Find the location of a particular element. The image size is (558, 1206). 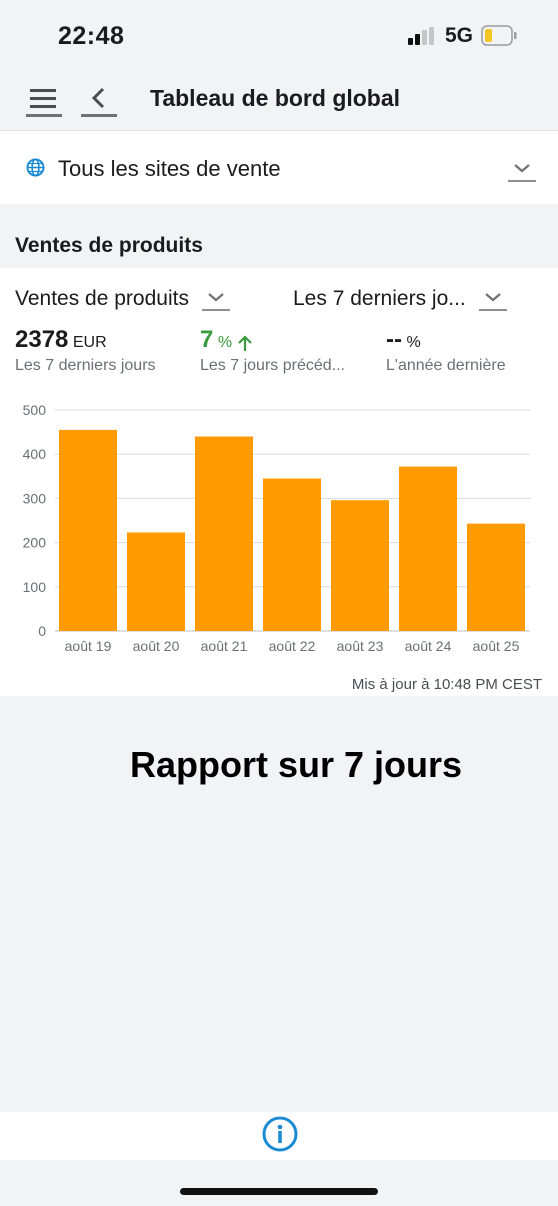

arrow-up-icon is located at coordinates (244, 343).